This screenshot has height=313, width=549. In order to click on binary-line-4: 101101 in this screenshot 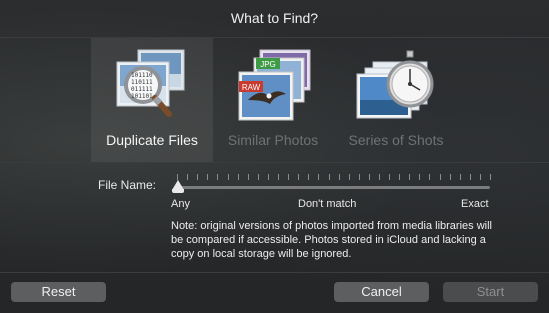, I will do `click(142, 96)`.